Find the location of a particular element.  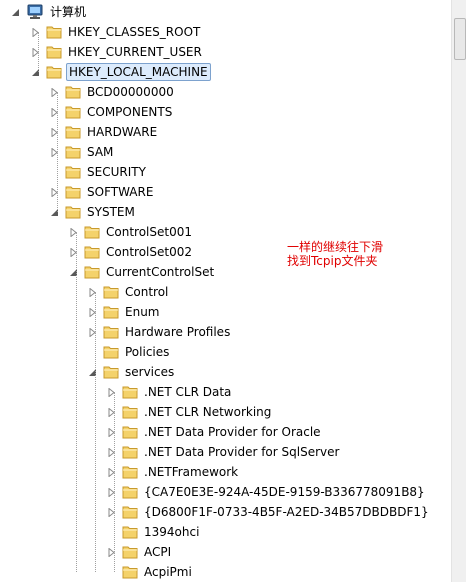

tree-node: ControlSet001 is located at coordinates (131, 232).